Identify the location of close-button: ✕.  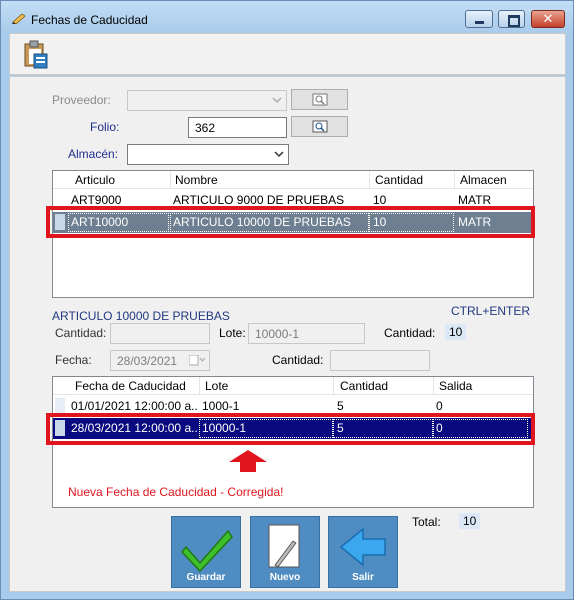
(548, 19).